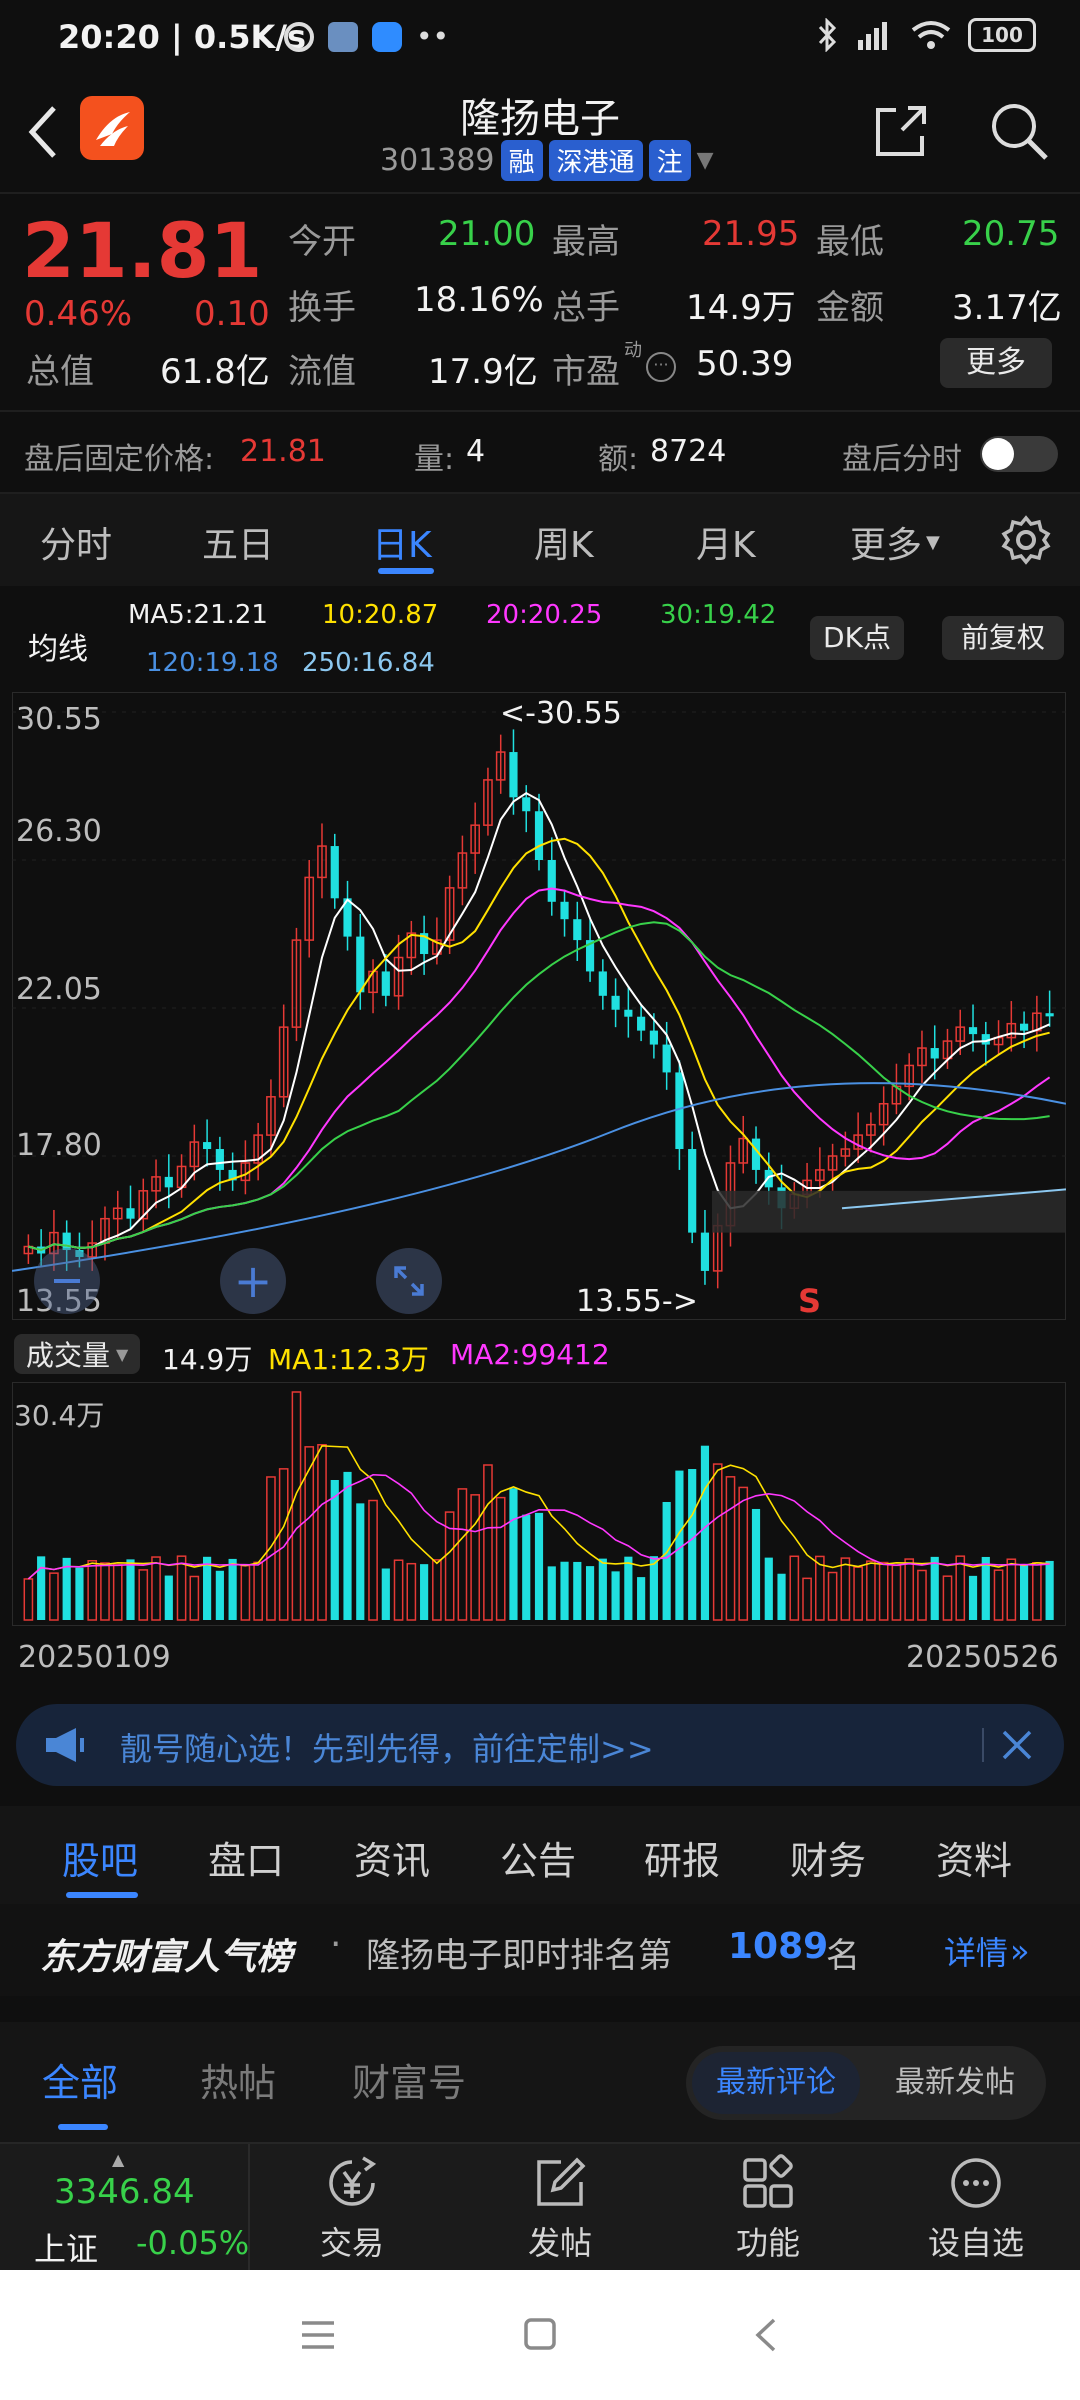 This screenshot has width=1080, height=2400. Describe the element at coordinates (778, 1946) in the screenshot. I see `ranking-number: 1089` at that location.